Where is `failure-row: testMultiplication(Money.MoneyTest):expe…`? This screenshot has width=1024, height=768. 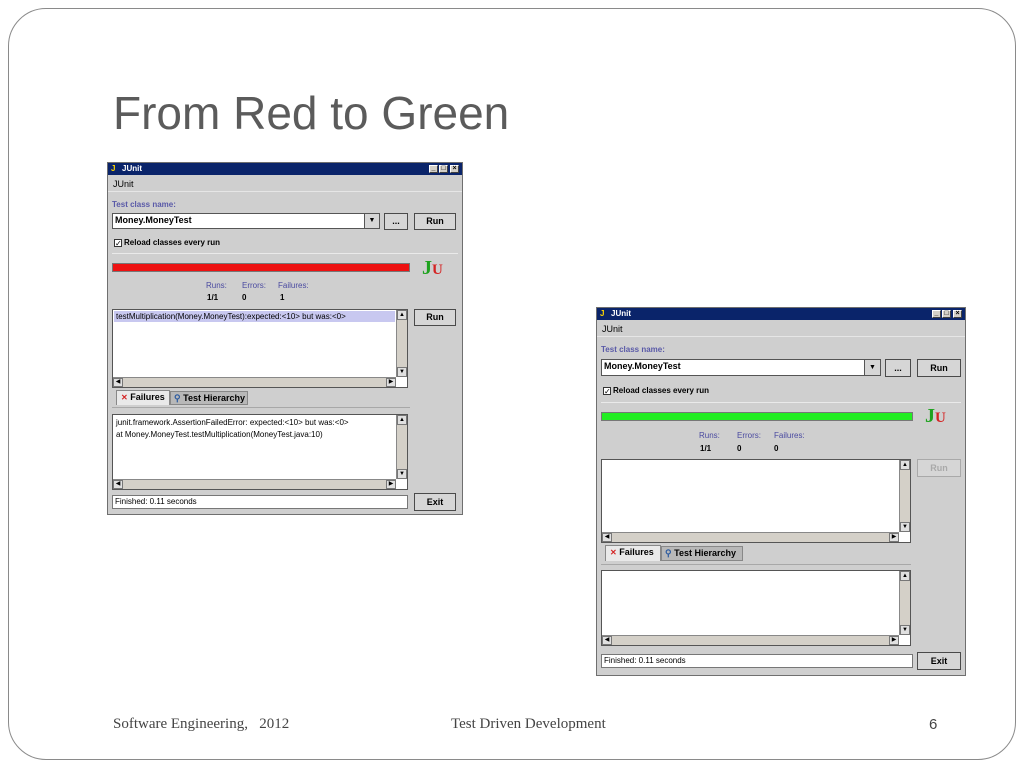
failure-row: testMultiplication(Money.MoneyTest):expe… is located at coordinates (254, 316).